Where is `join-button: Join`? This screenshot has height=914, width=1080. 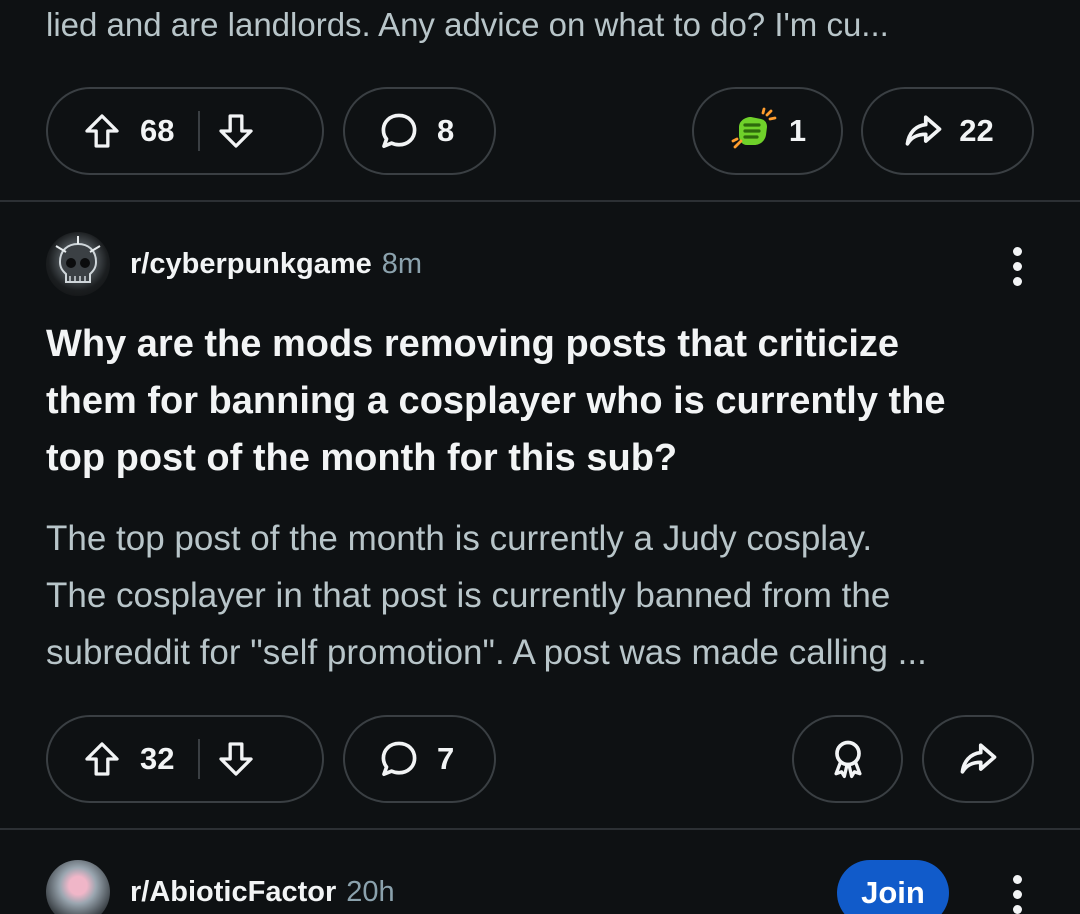 join-button: Join is located at coordinates (893, 887).